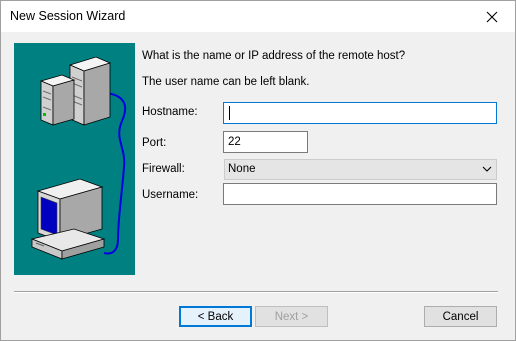 The width and height of the screenshot is (516, 341). Describe the element at coordinates (360, 113) in the screenshot. I see `hostname-input` at that location.